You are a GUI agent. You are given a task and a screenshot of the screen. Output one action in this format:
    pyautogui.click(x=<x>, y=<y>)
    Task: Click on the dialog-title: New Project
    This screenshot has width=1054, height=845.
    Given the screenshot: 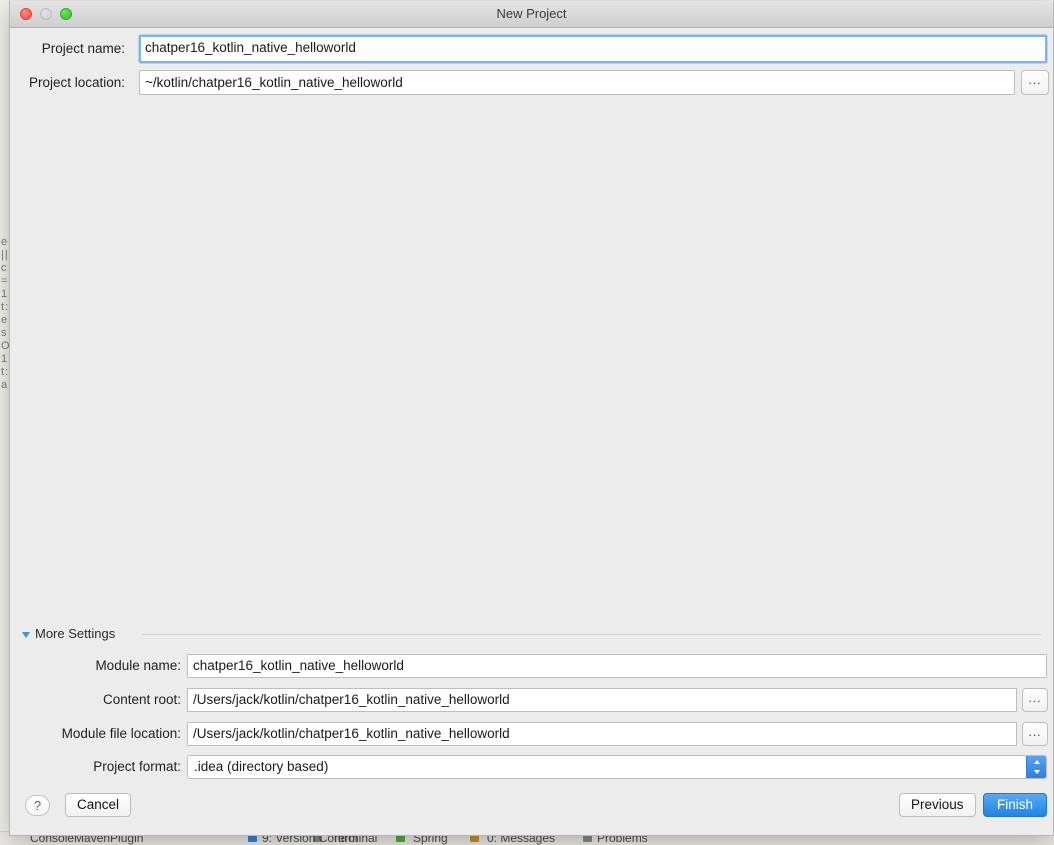 What is the action you would take?
    pyautogui.click(x=531, y=13)
    